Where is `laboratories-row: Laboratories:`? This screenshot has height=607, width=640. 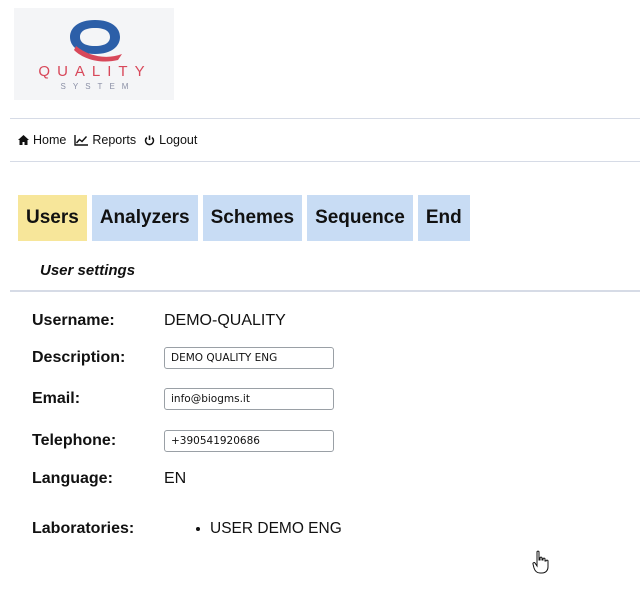
laboratories-row: Laboratories: is located at coordinates (83, 529).